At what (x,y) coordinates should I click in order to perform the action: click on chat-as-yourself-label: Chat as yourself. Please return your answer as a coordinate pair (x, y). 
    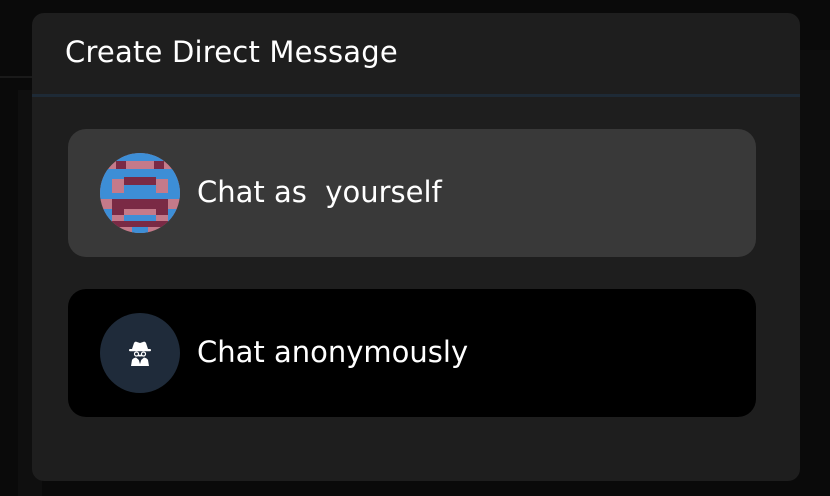
    Looking at the image, I should click on (319, 192).